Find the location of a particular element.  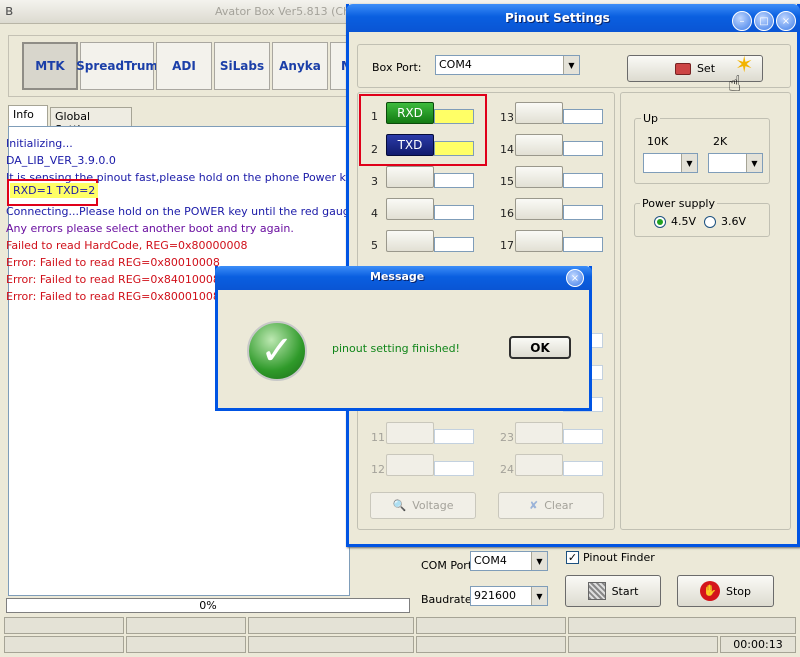

main-window-title: Avator Box Ver5.813 (China is located at coordinates (291, 11).